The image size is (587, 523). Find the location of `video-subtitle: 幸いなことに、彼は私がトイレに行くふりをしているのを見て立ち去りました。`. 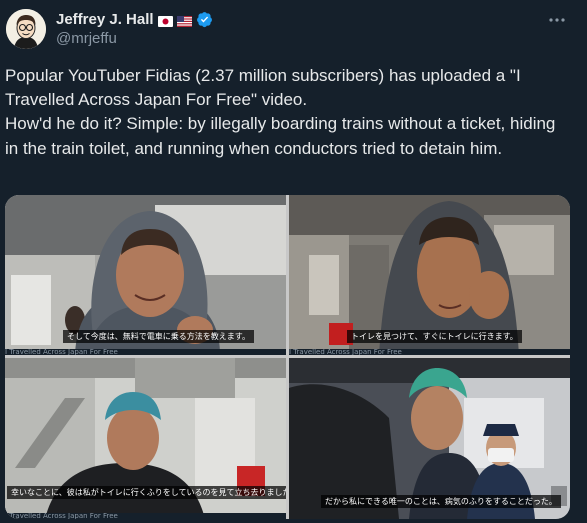

video-subtitle: 幸いなことに、彼は私がトイレに行くふりをしているのを見て立ち去りました。 is located at coordinates (146, 492).